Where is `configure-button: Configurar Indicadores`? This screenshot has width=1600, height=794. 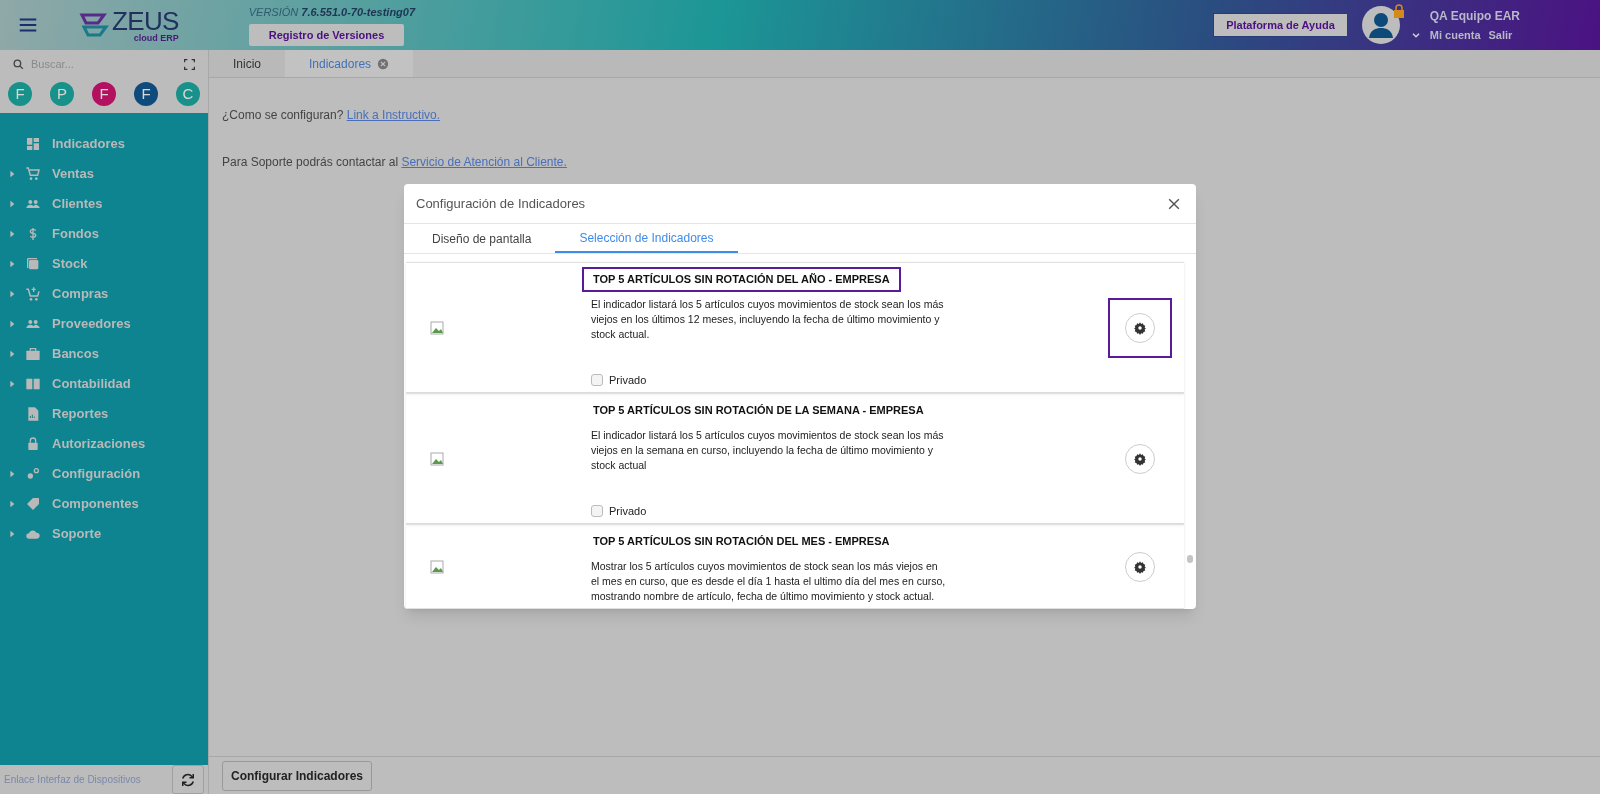
configure-button: Configurar Indicadores is located at coordinates (297, 775).